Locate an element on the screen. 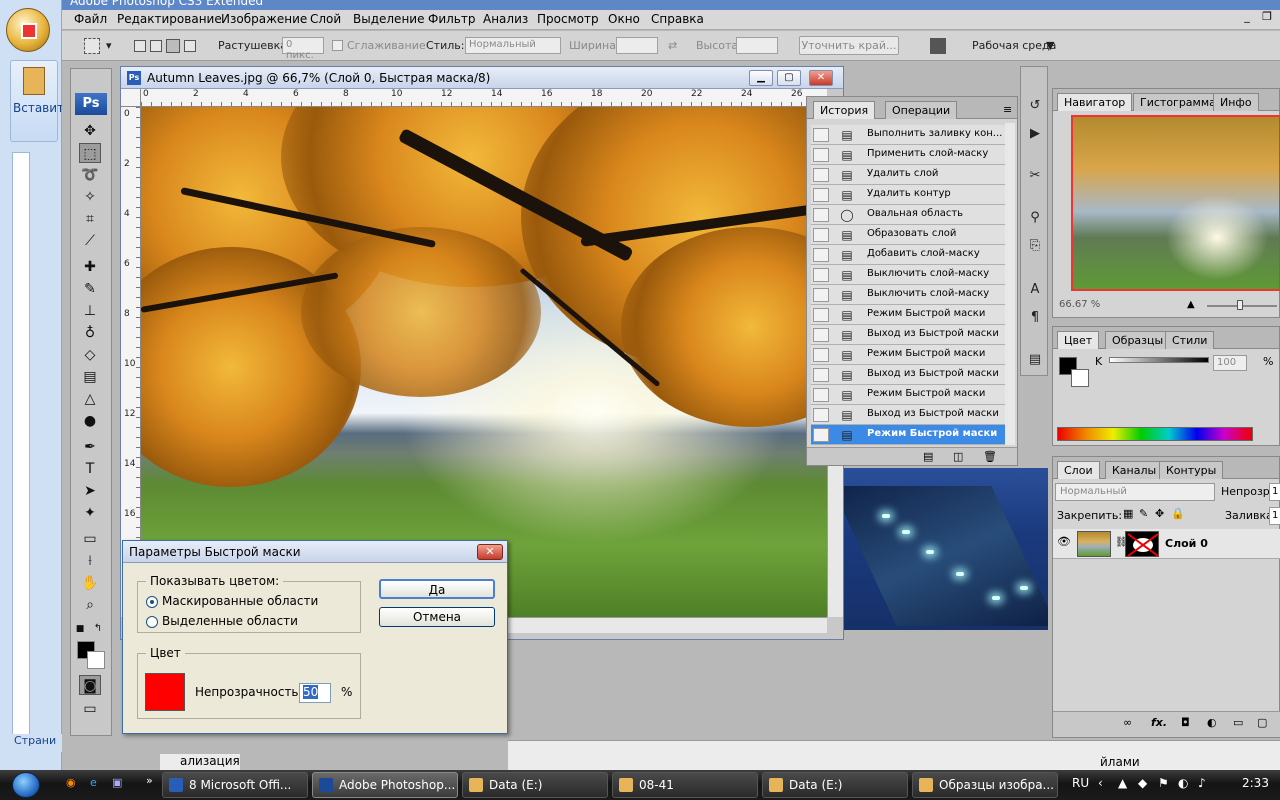 This screenshot has height=800, width=1280. subtract-selection-icon is located at coordinates (173, 46).